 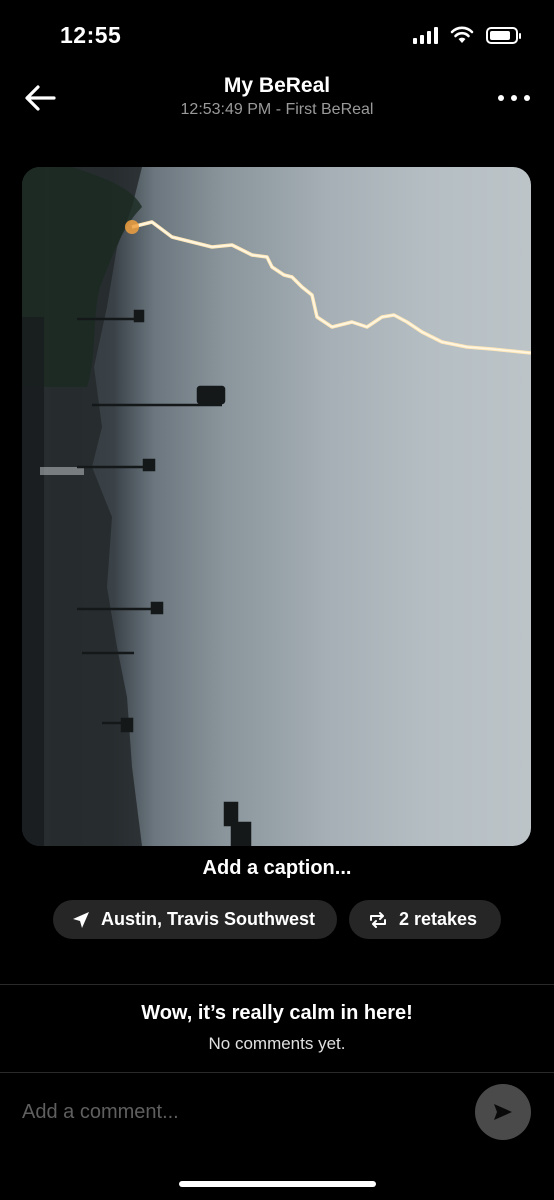 I want to click on wifi-icon, so click(x=462, y=34).